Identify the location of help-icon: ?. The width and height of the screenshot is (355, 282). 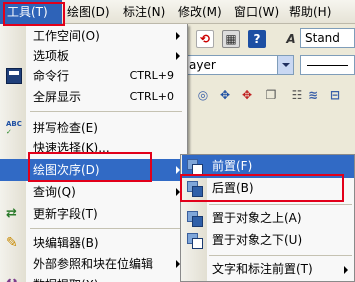
(257, 39).